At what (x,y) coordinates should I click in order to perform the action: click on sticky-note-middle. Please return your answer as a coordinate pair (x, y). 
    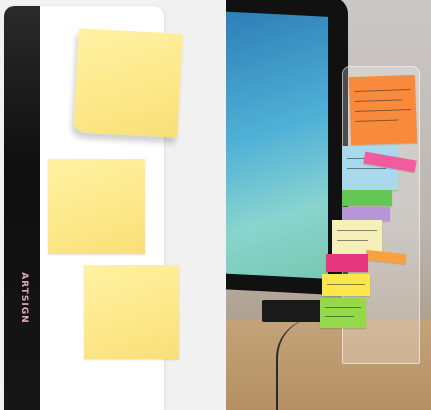
    Looking at the image, I should click on (96, 206).